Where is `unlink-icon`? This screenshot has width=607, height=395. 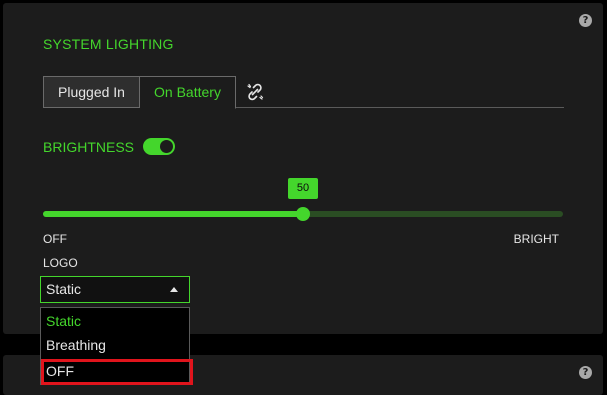 unlink-icon is located at coordinates (255, 92).